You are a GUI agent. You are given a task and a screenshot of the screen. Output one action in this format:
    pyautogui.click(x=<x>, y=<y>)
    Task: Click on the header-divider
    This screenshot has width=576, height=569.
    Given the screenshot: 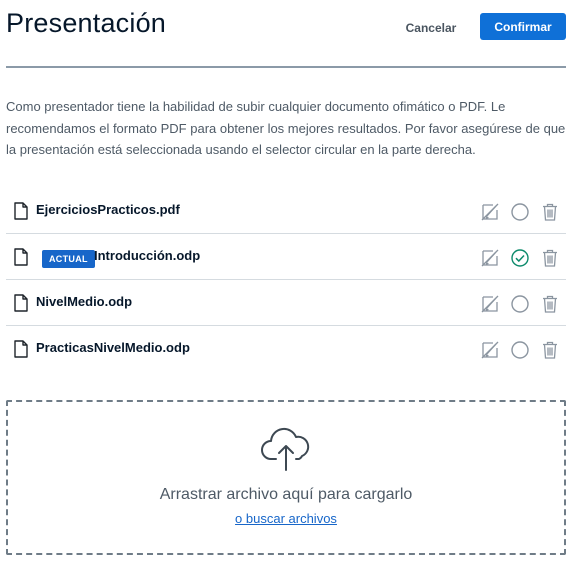 What is the action you would take?
    pyautogui.click(x=286, y=67)
    